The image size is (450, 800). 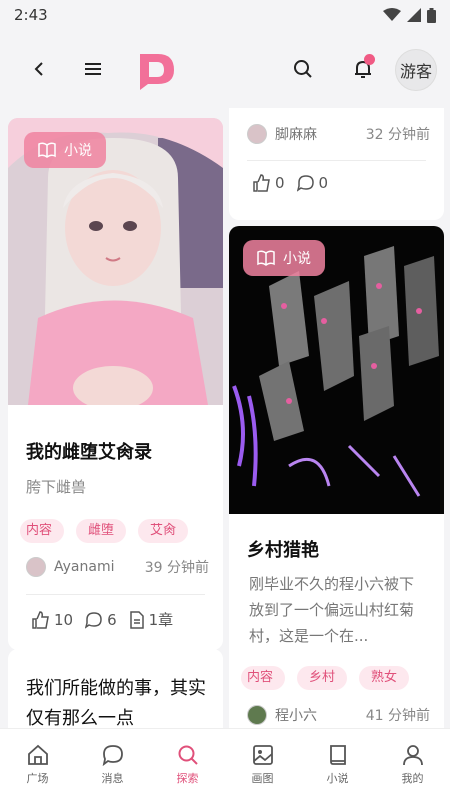 I want to click on nav-item-mine: 我的, so click(x=412, y=764).